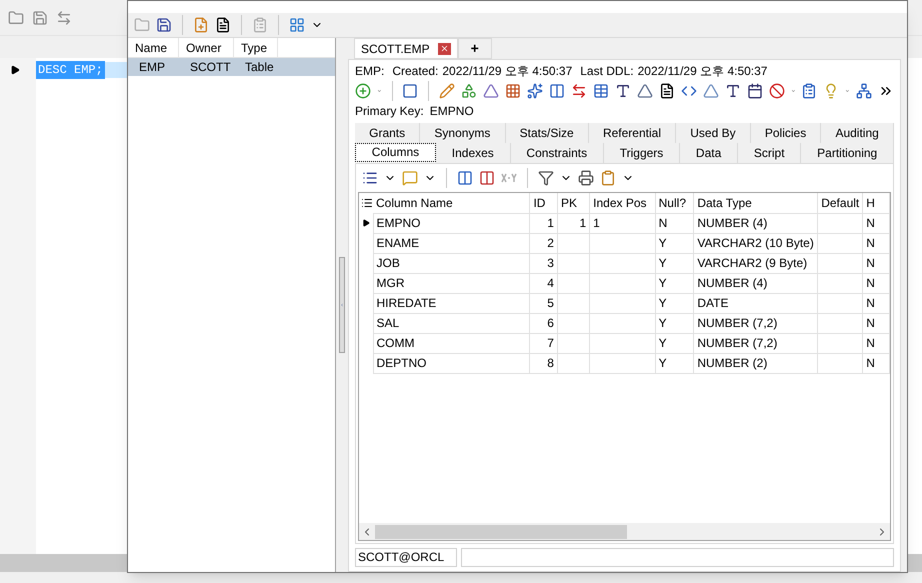 The height and width of the screenshot is (583, 922). I want to click on column-header: Default, so click(840, 203).